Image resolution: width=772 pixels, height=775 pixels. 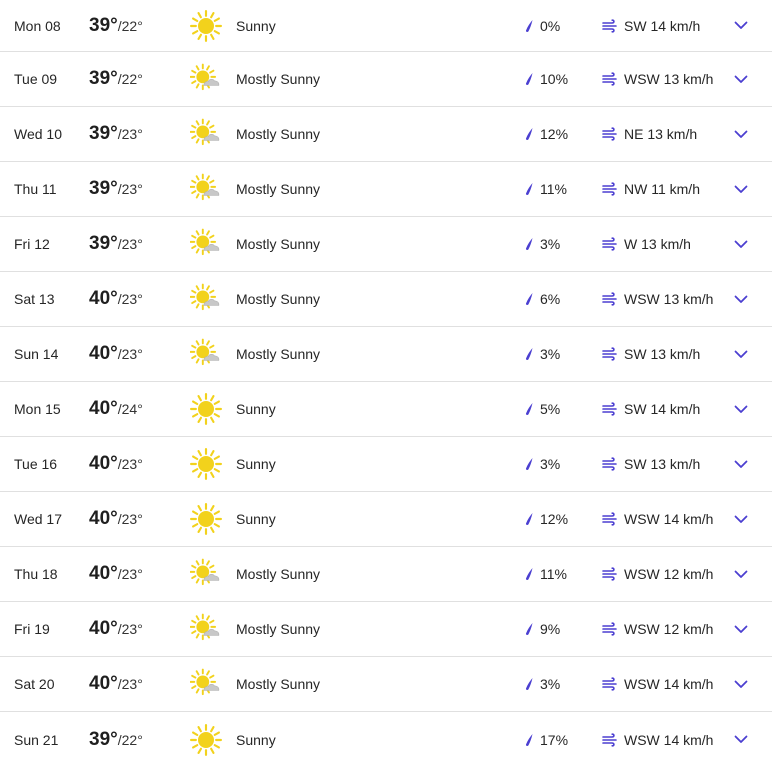 What do you see at coordinates (542, 299) in the screenshot?
I see `precipitation: 6%` at bounding box center [542, 299].